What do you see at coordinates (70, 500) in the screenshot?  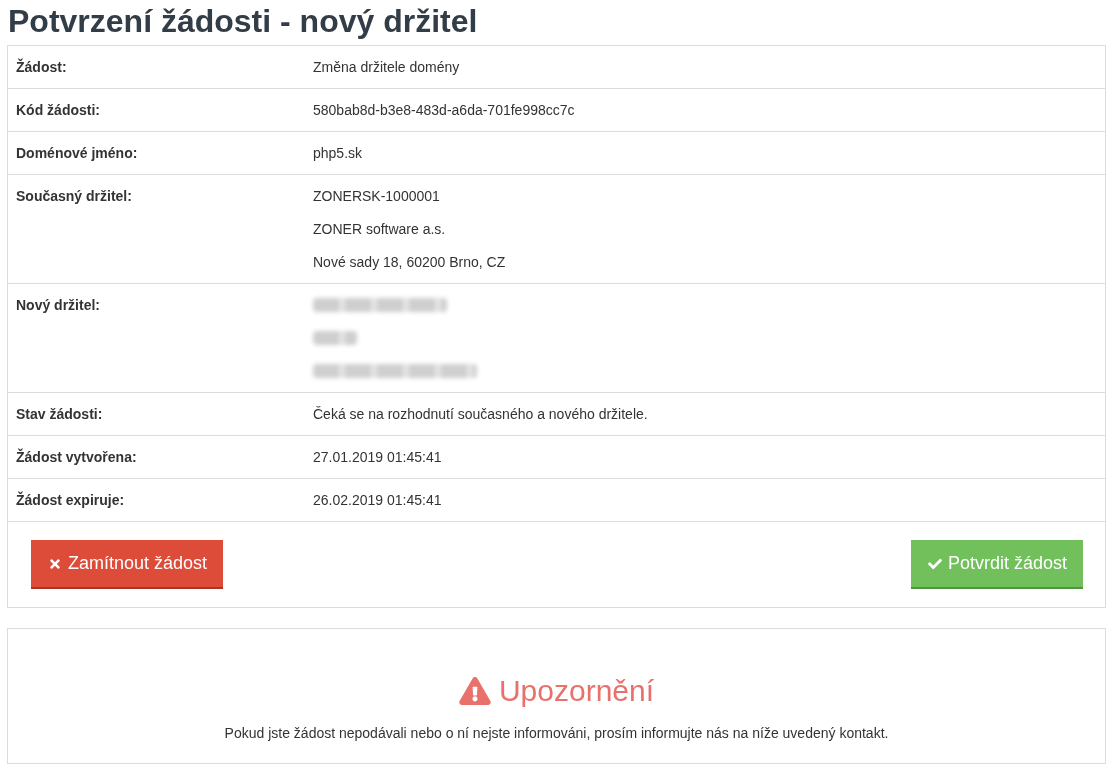 I see `field-label: Žádost expiruje:` at bounding box center [70, 500].